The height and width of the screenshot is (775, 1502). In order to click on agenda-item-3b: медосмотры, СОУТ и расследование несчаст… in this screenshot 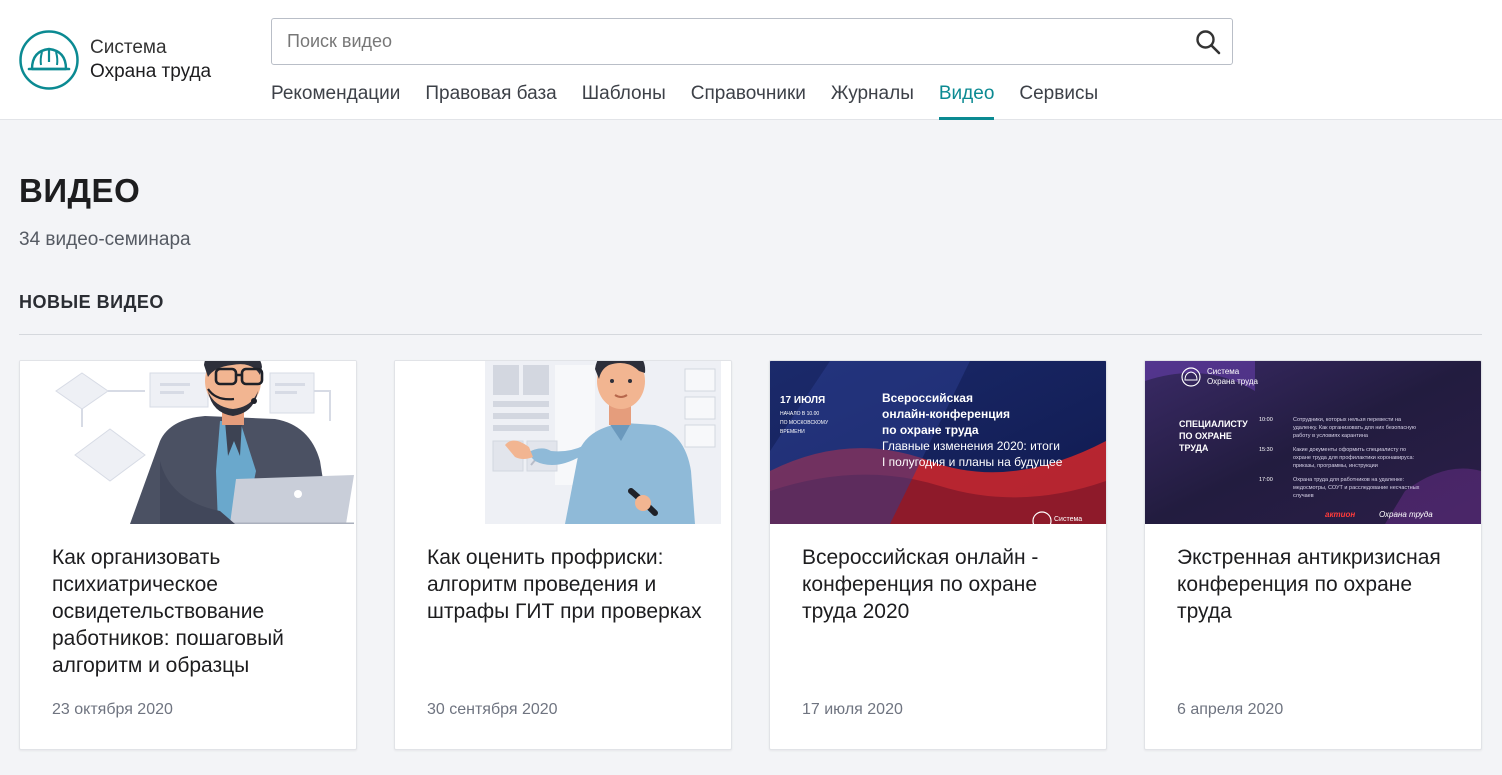, I will do `click(1356, 488)`.